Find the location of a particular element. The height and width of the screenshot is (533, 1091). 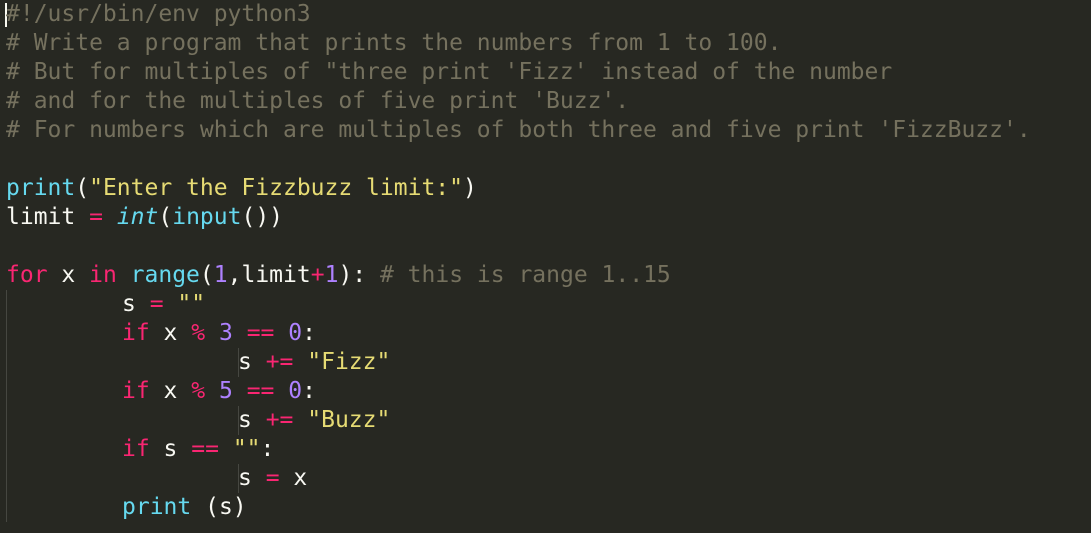

comment-token: #!/usr/bin/env python3 is located at coordinates (158, 14).